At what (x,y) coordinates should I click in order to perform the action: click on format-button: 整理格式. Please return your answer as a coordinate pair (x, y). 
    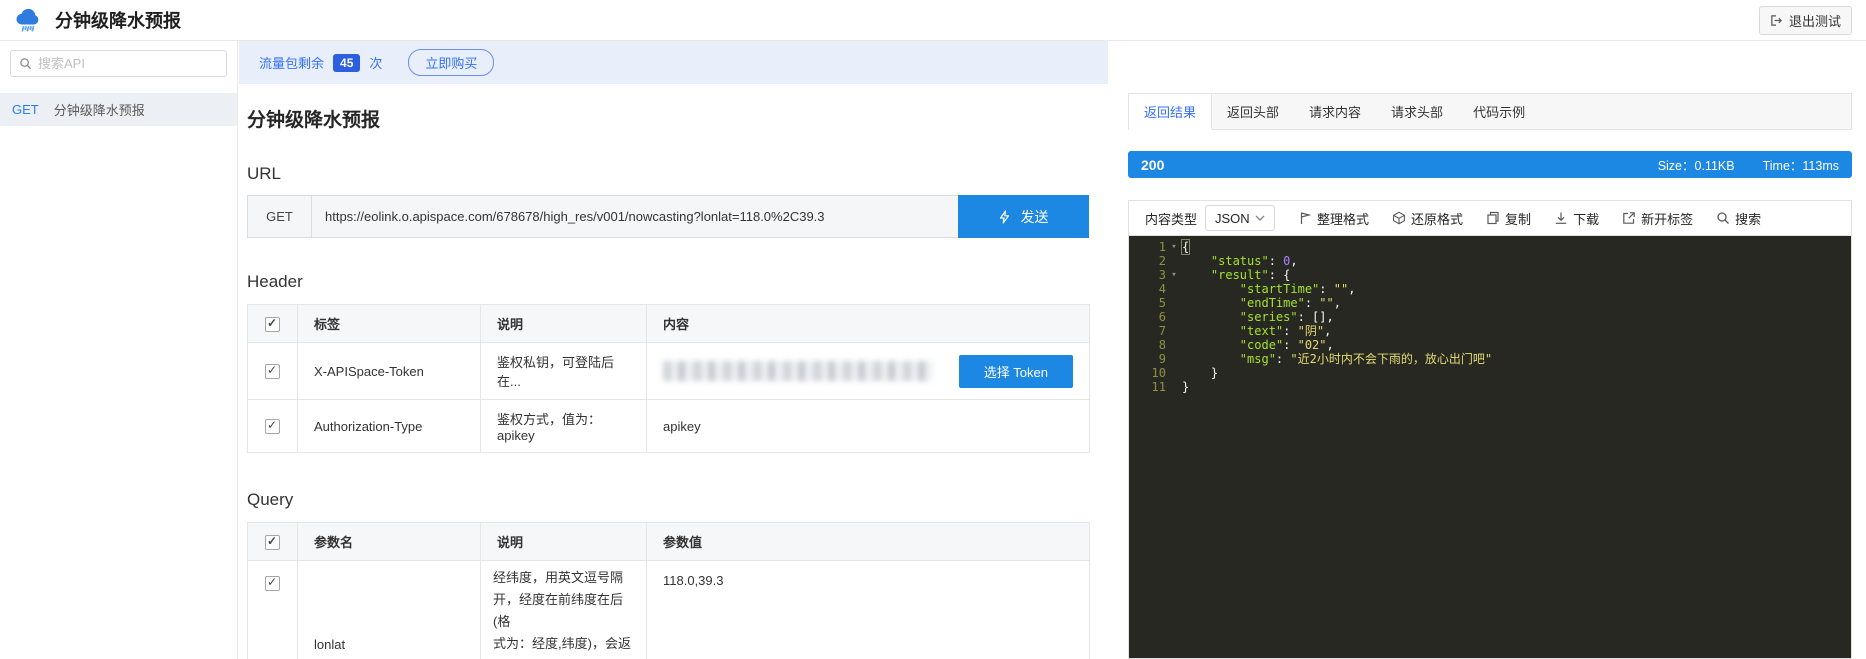
    Looking at the image, I should click on (1333, 218).